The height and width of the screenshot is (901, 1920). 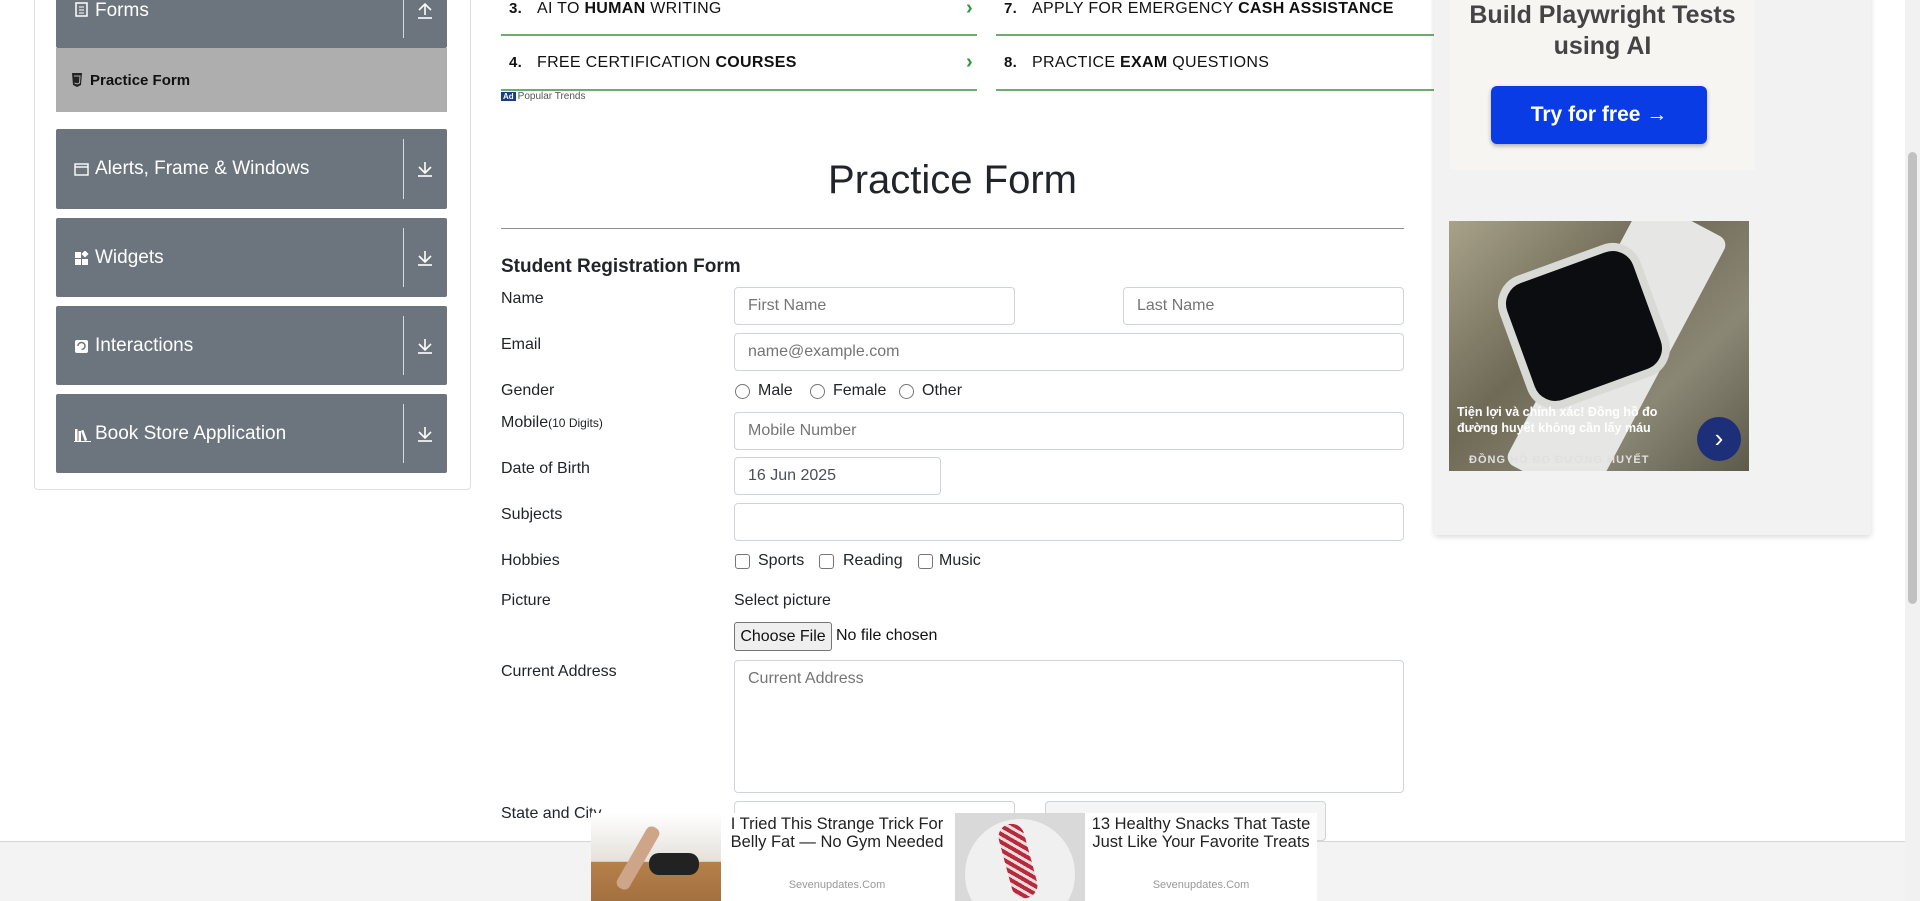 What do you see at coordinates (508, 96) in the screenshot?
I see `ad-tag: Ad` at bounding box center [508, 96].